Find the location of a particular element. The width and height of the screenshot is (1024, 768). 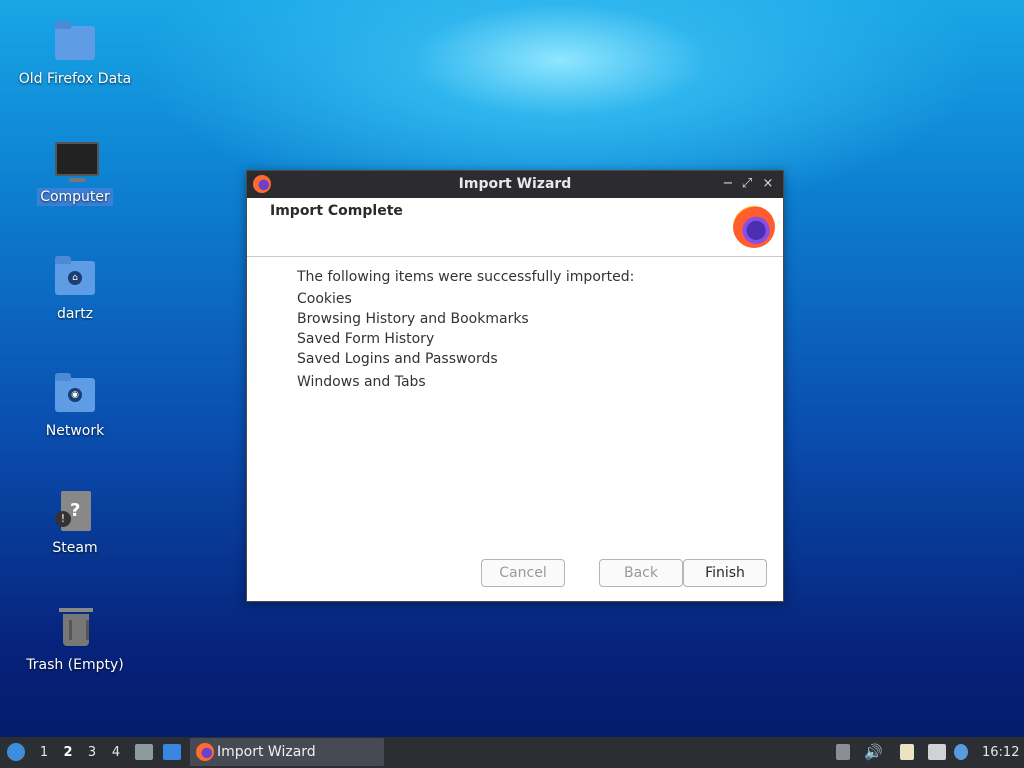

unknown-file-icon: ?! is located at coordinates (73, 511).